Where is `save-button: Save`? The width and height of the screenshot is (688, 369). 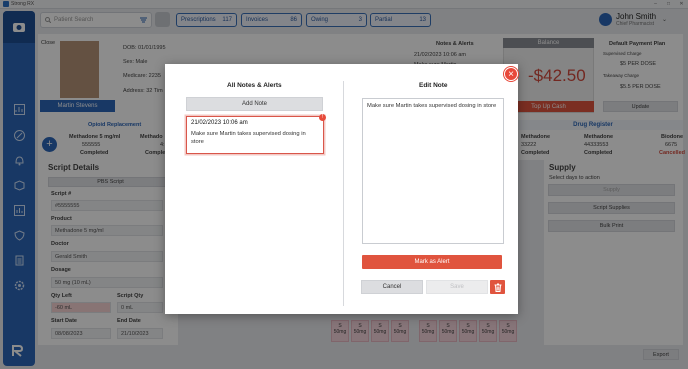 save-button: Save is located at coordinates (457, 287).